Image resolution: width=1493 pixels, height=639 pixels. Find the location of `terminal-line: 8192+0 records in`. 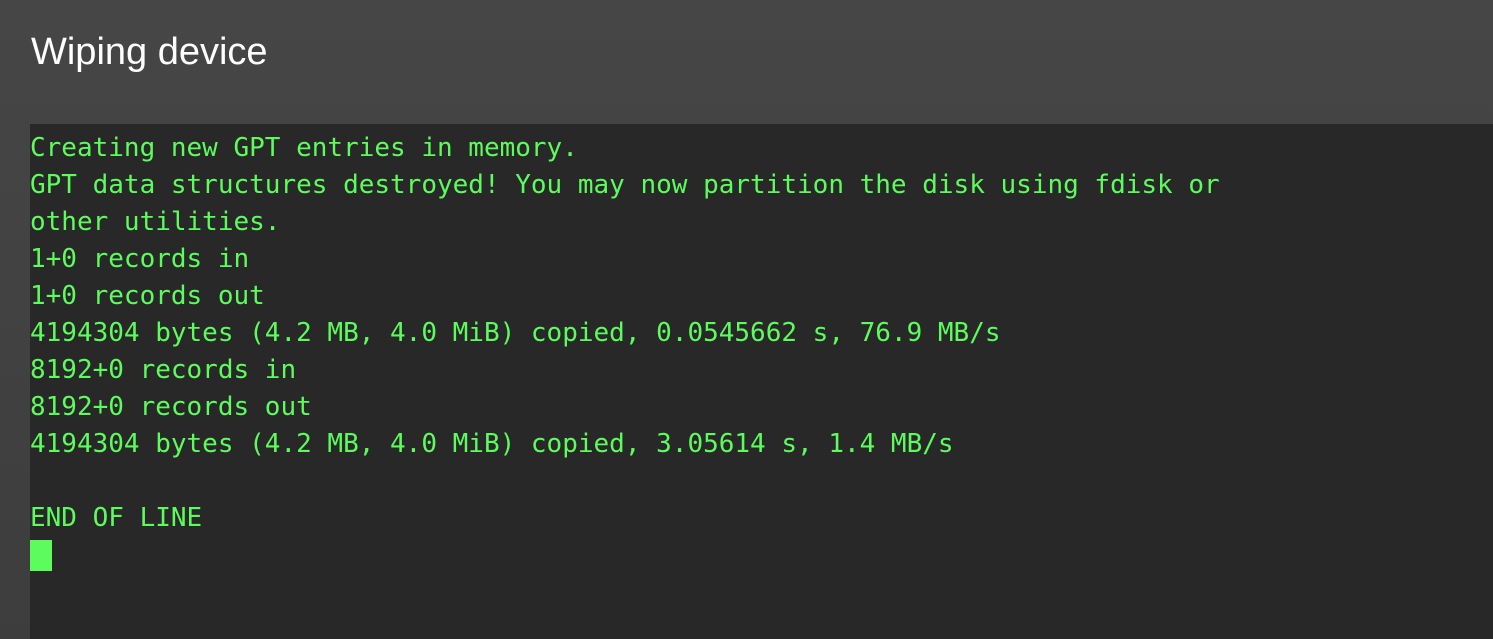

terminal-line: 8192+0 records in is located at coordinates (163, 370).